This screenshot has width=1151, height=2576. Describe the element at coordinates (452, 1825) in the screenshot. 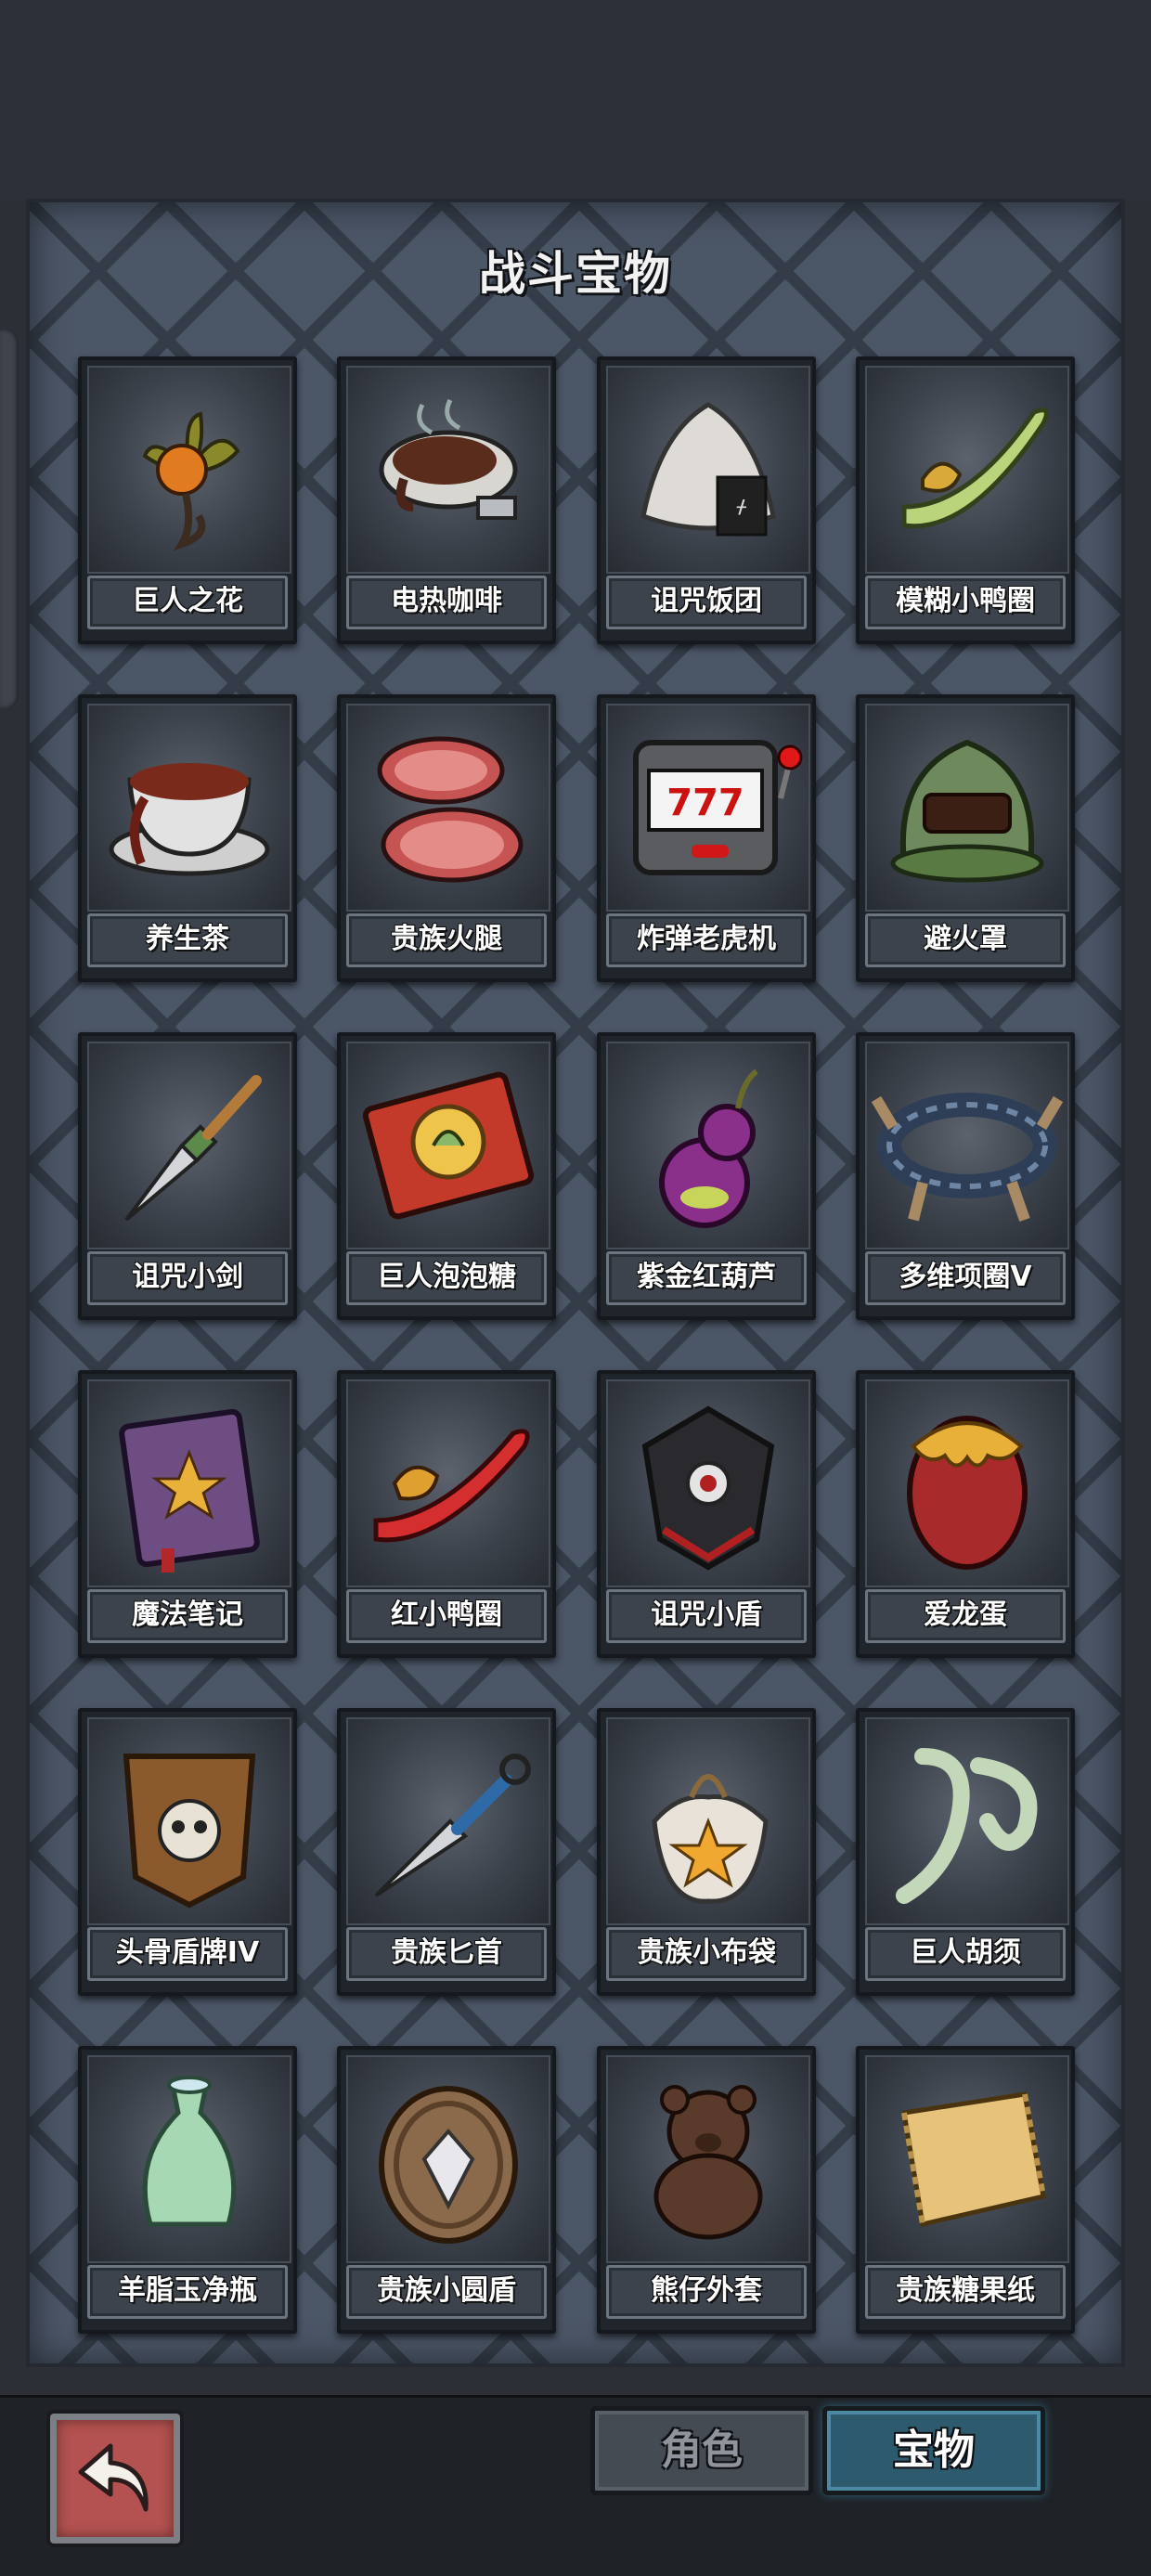

I see `noble-kunai-icon` at that location.